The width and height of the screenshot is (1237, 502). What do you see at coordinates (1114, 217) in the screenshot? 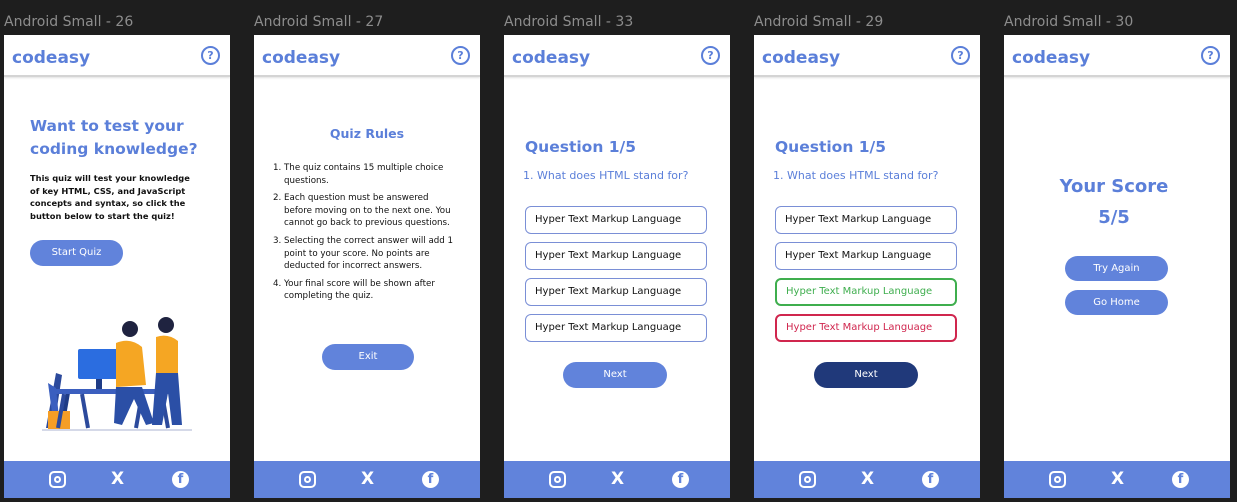
I see `score-value: 5/5` at bounding box center [1114, 217].